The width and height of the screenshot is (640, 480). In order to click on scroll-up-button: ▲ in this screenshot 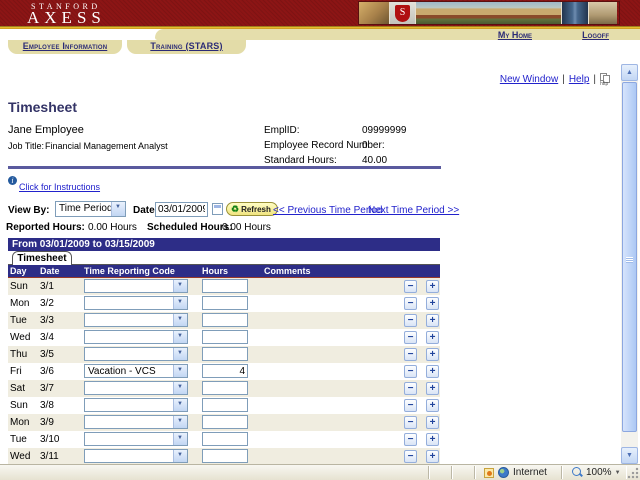, I will do `click(629, 72)`.